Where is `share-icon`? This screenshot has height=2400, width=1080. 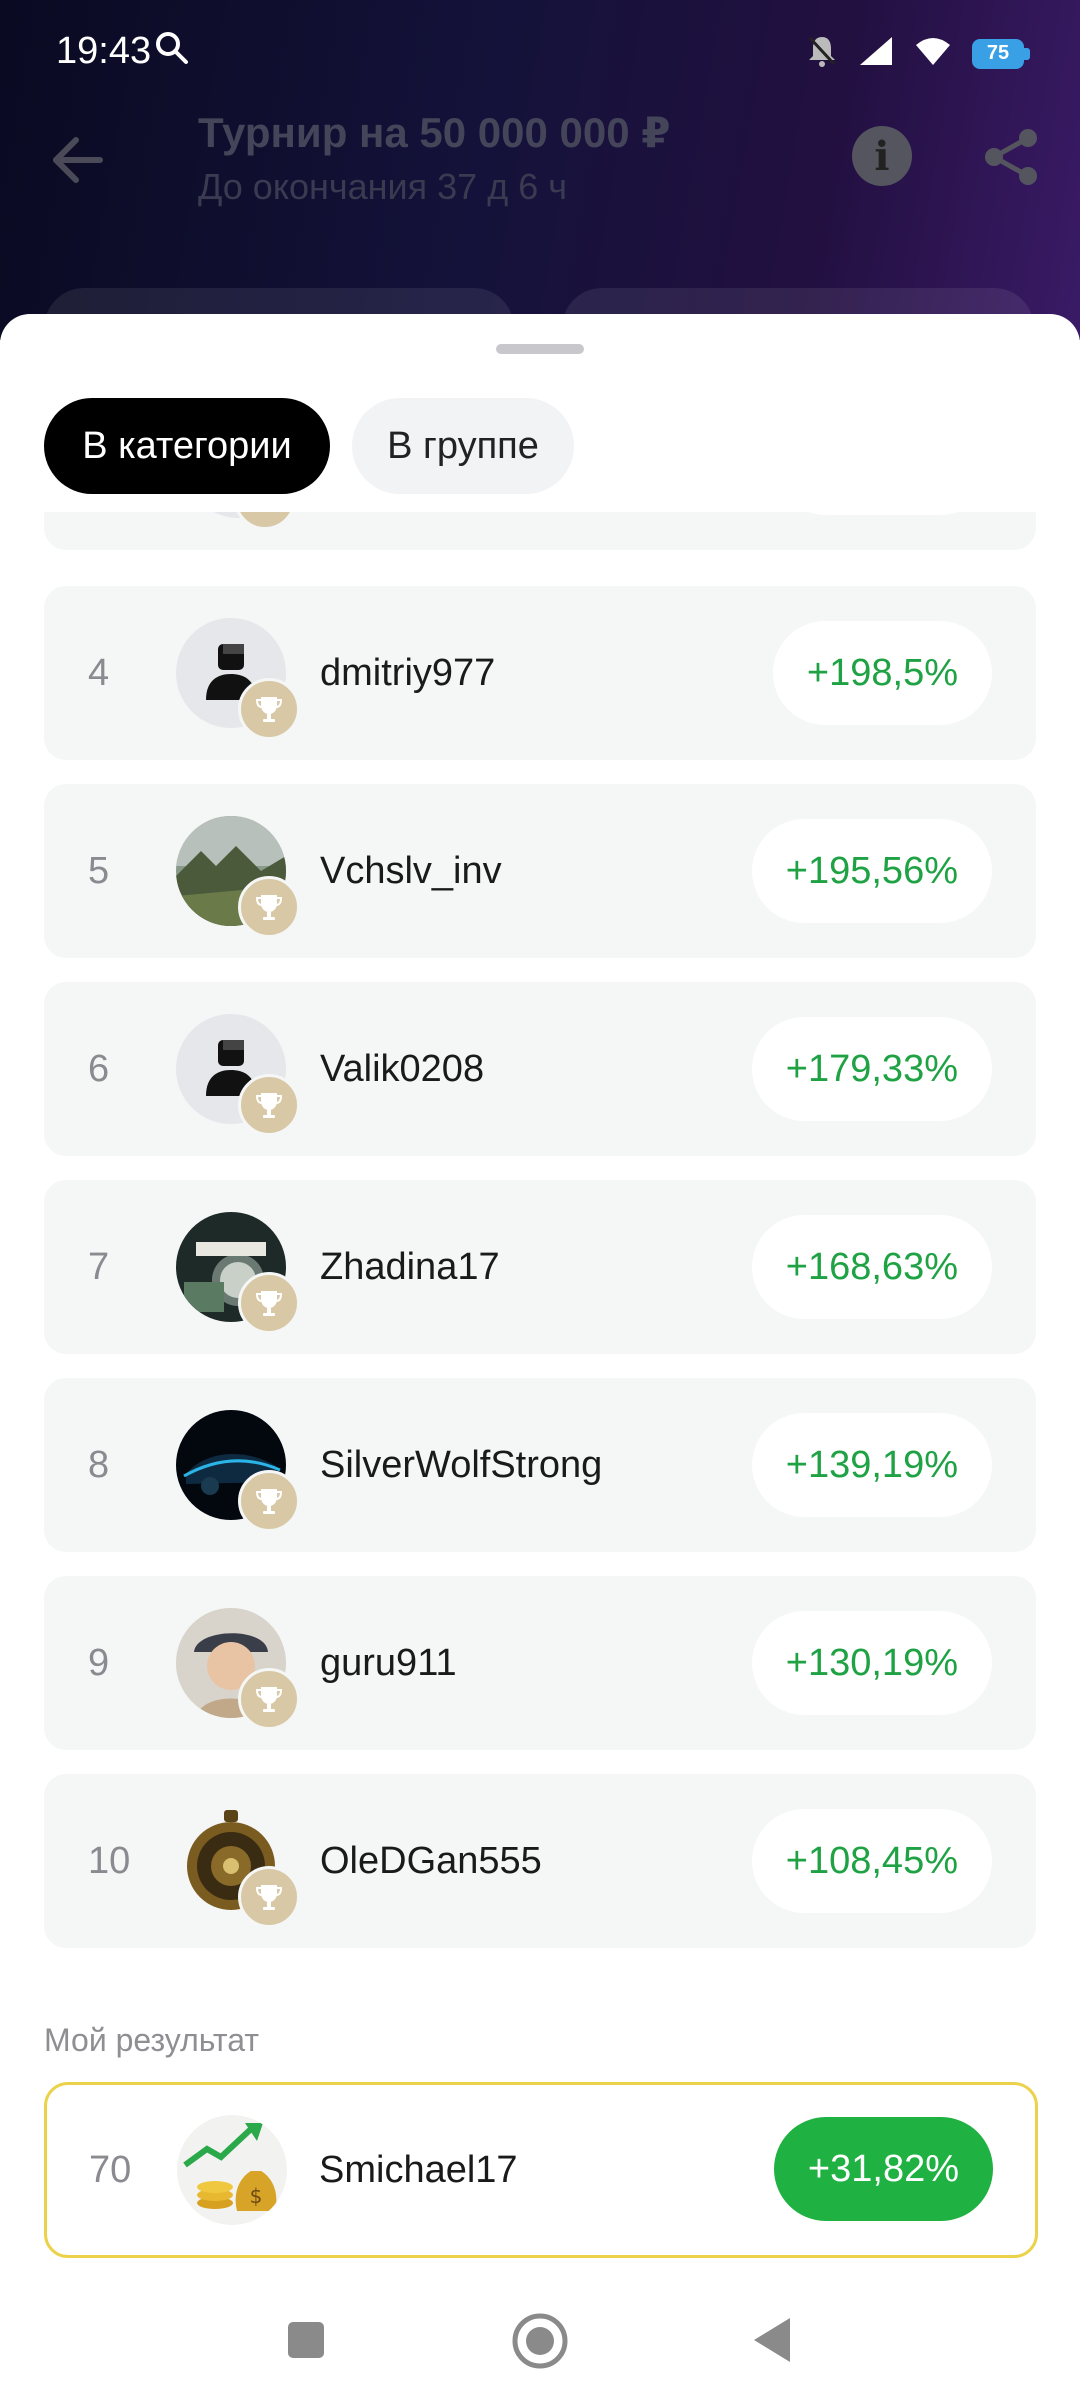
share-icon is located at coordinates (1011, 157).